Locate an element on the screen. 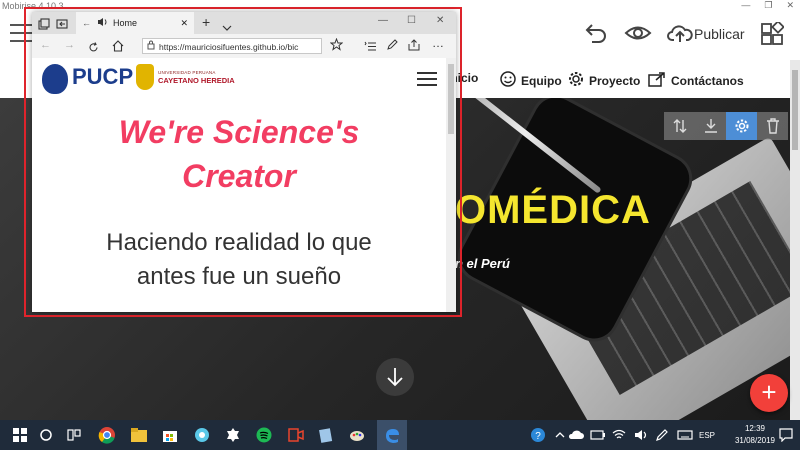 This screenshot has height=450, width=800. refresh-icon is located at coordinates (93, 49).